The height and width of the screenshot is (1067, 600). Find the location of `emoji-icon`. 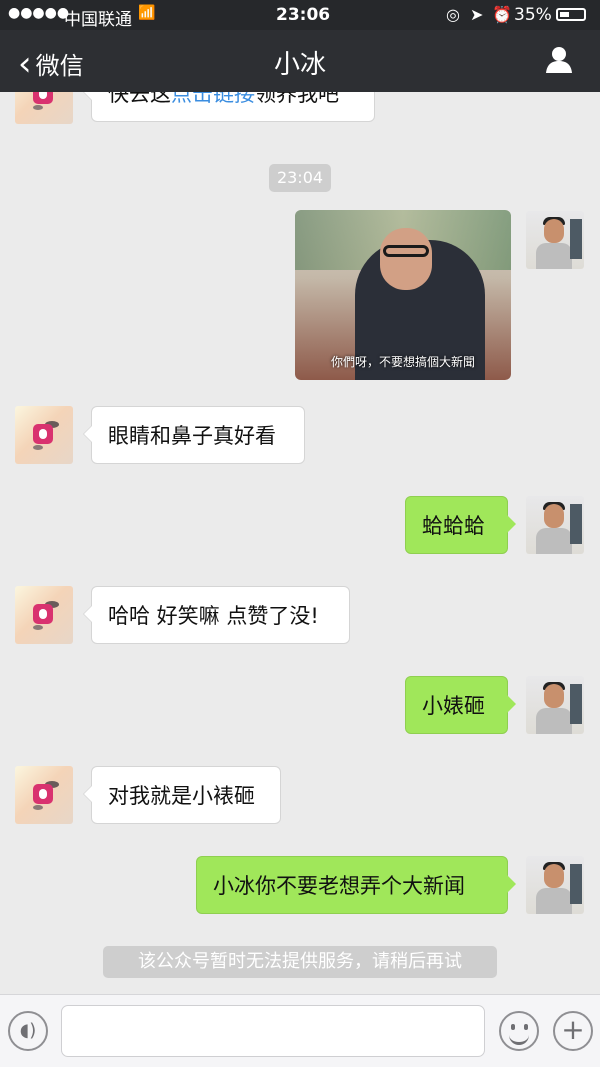

emoji-icon is located at coordinates (519, 1031).